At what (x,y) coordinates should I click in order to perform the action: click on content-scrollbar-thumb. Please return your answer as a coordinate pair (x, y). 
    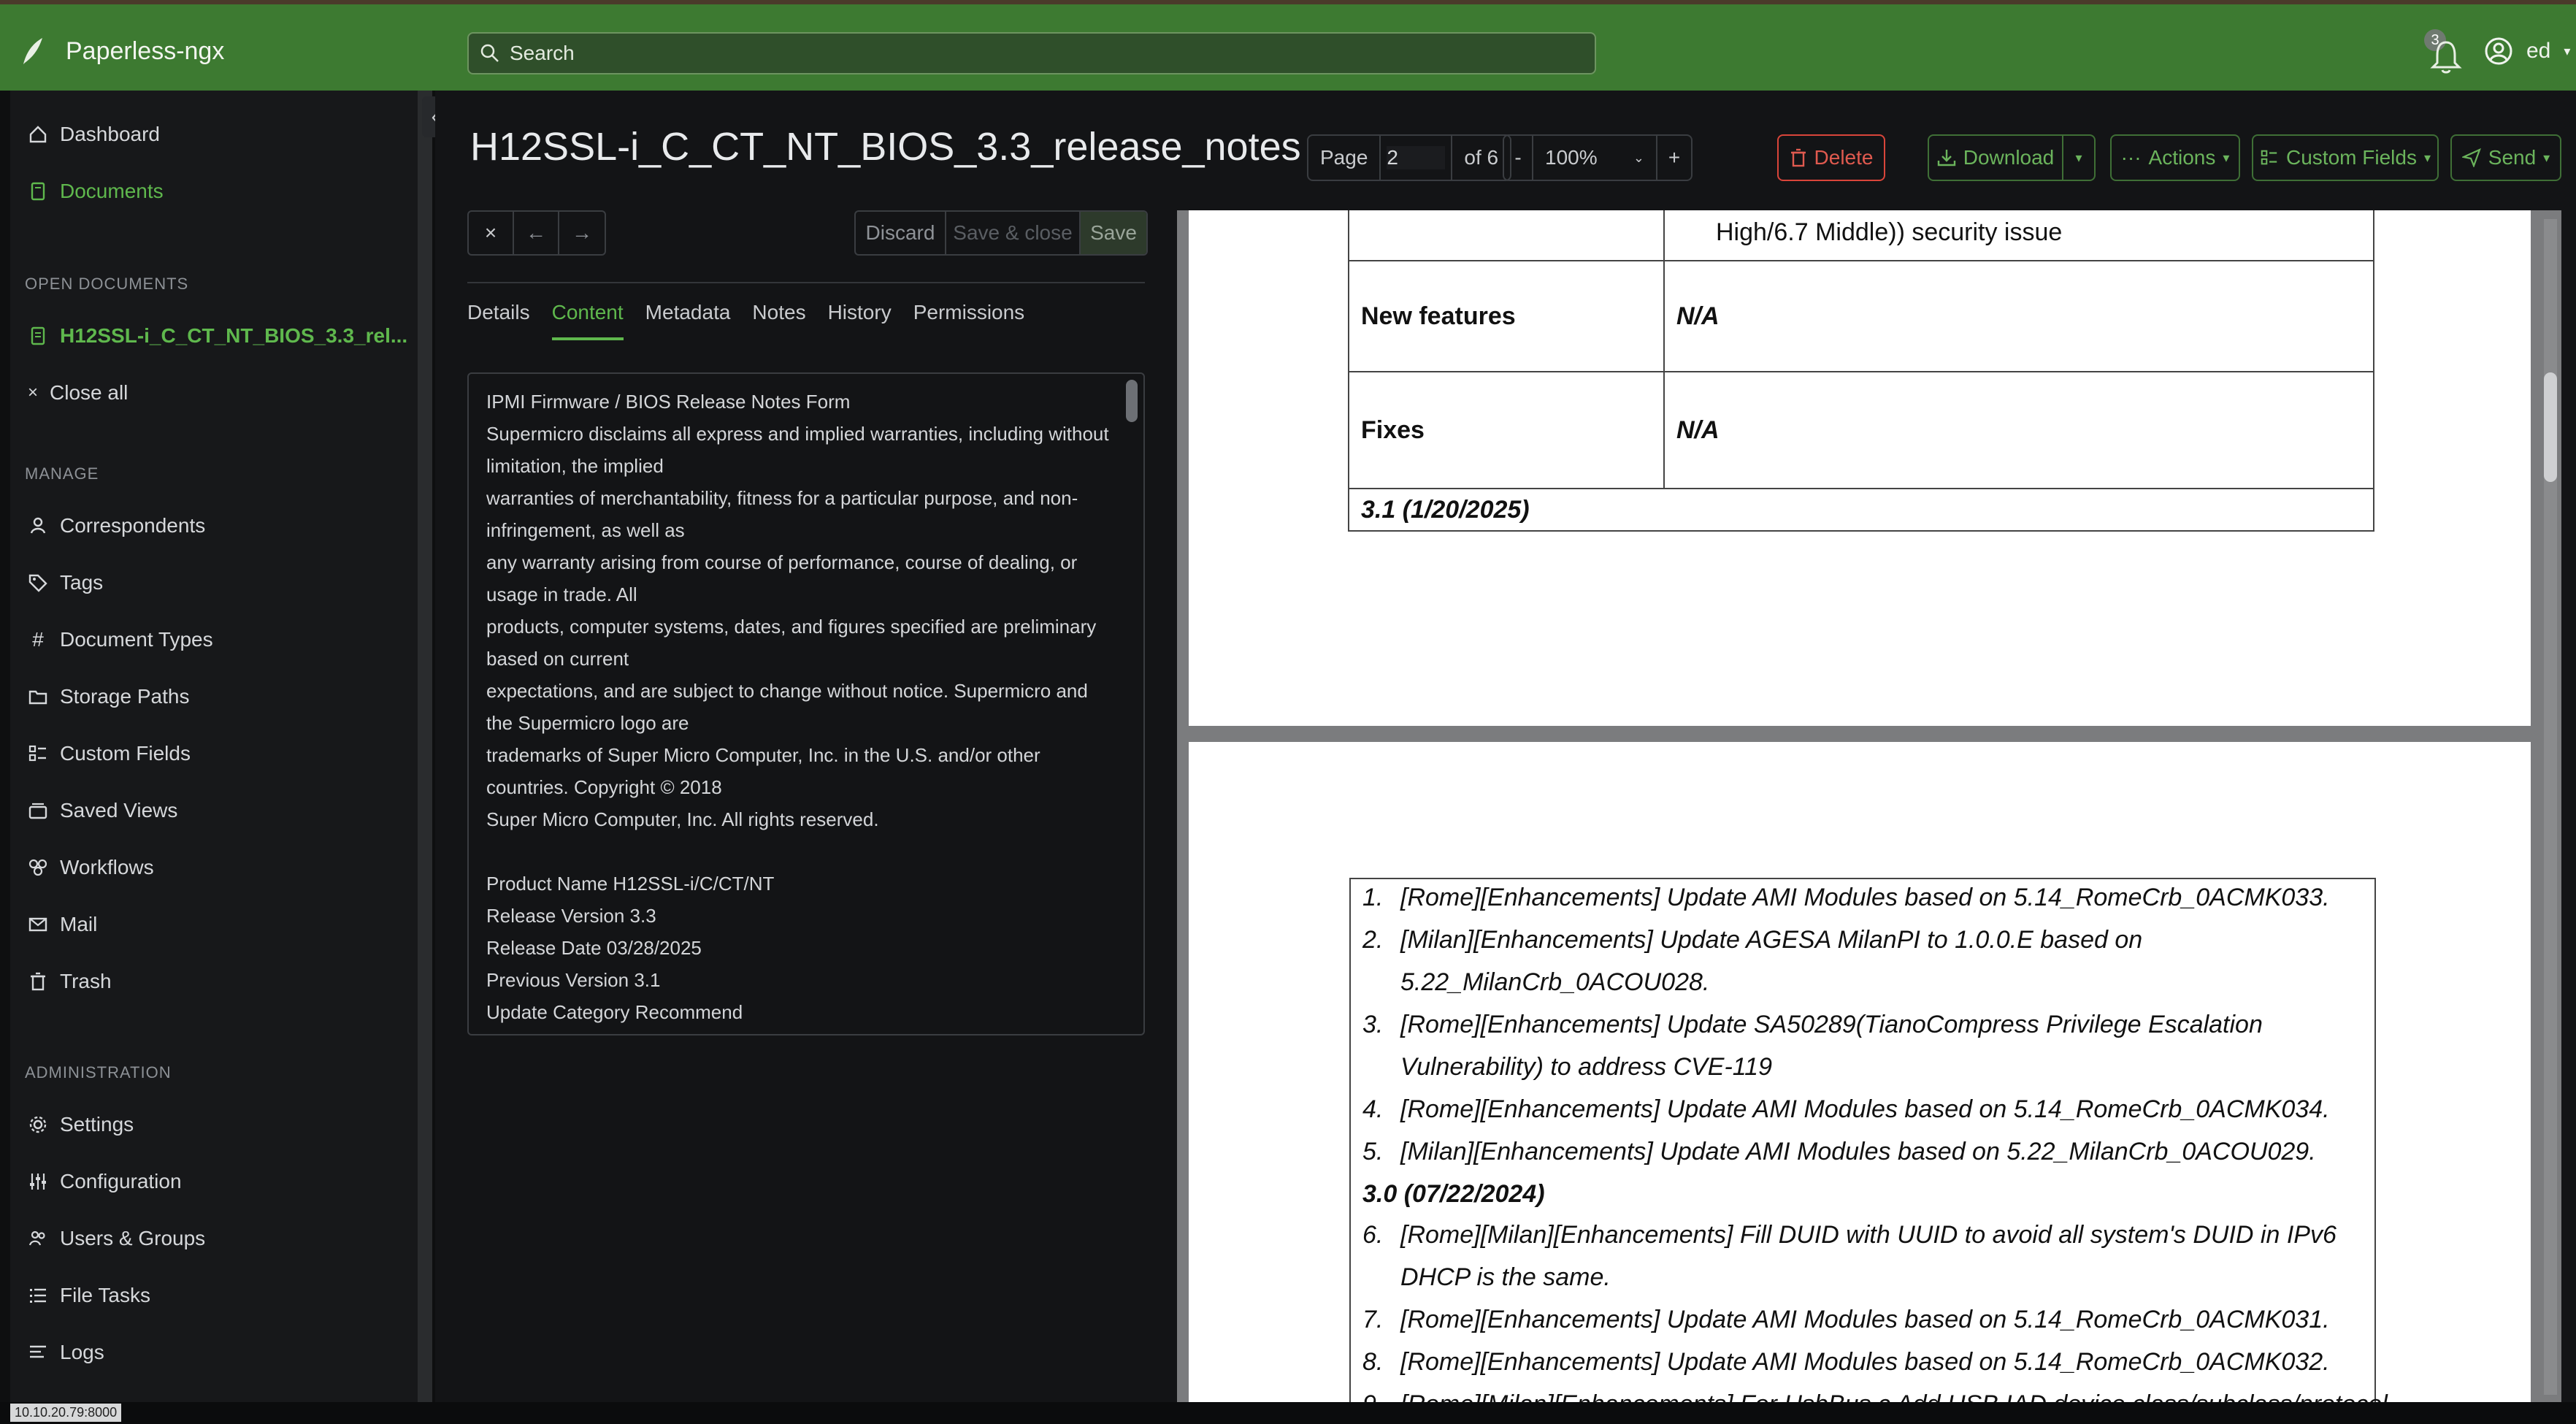
    Looking at the image, I should click on (1132, 401).